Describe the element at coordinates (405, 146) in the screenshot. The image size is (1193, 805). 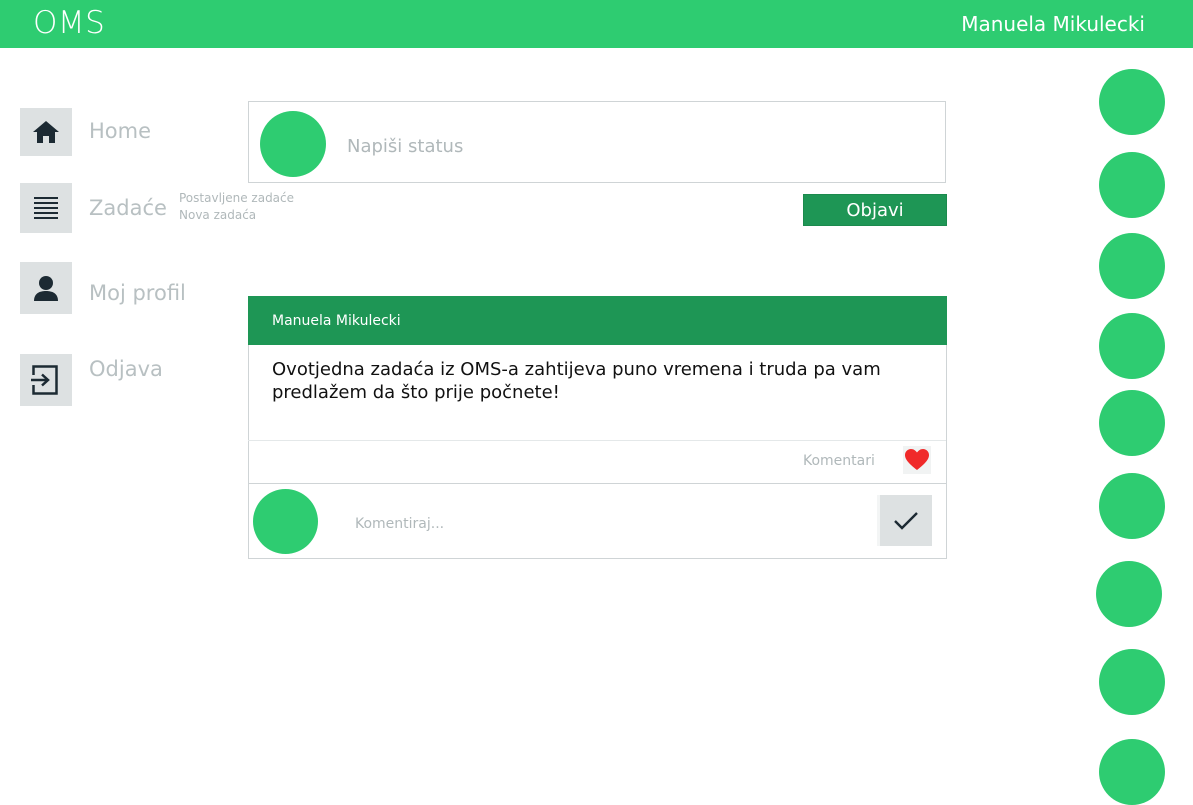
I see `status-input: Napiši status` at that location.